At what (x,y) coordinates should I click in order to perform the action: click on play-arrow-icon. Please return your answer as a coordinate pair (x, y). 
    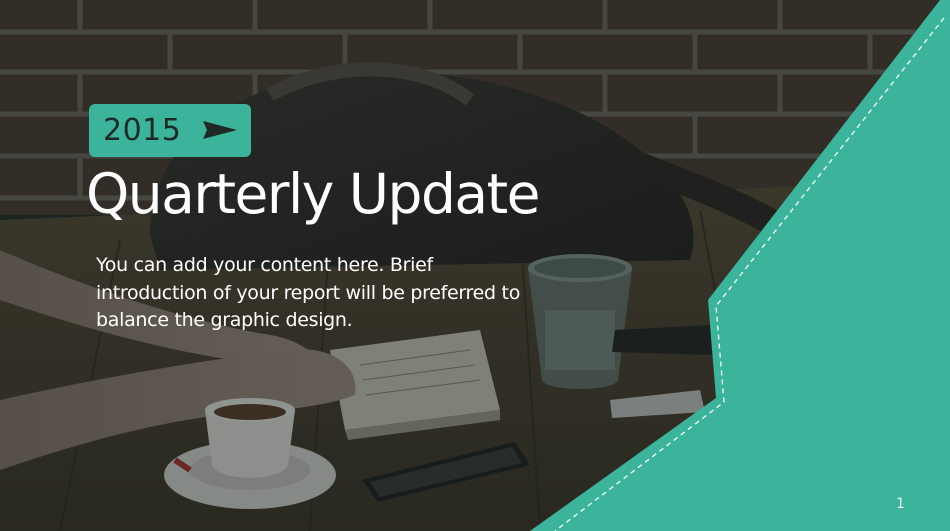
    Looking at the image, I should click on (220, 130).